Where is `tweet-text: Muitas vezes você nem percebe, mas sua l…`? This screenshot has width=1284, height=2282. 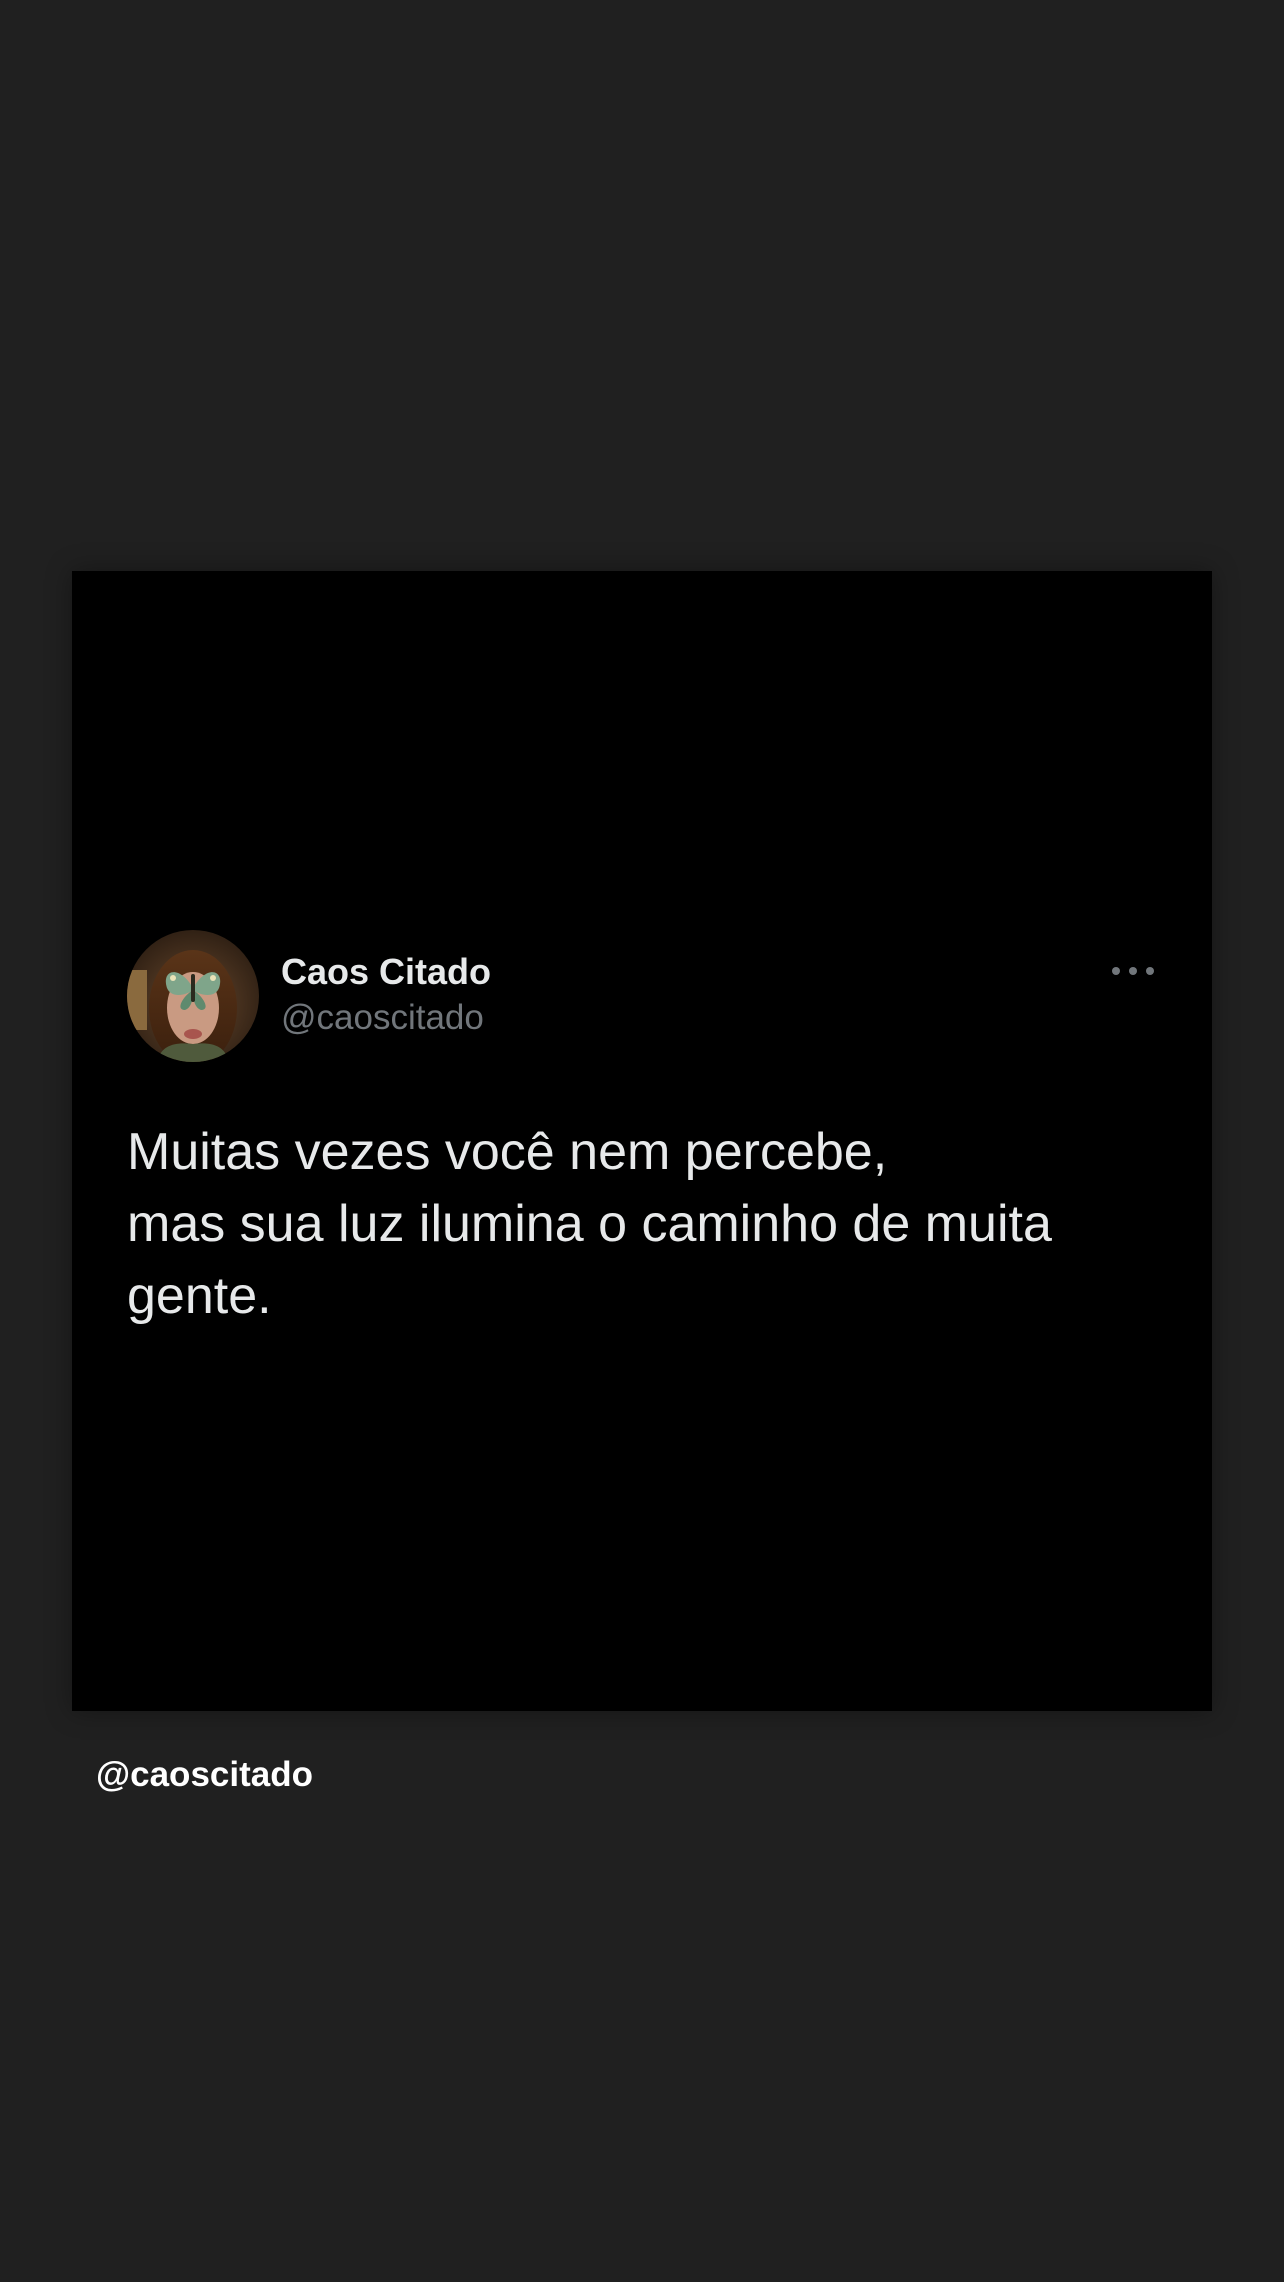
tweet-text: Muitas vezes você nem percebe, mas sua l… is located at coordinates (589, 1224).